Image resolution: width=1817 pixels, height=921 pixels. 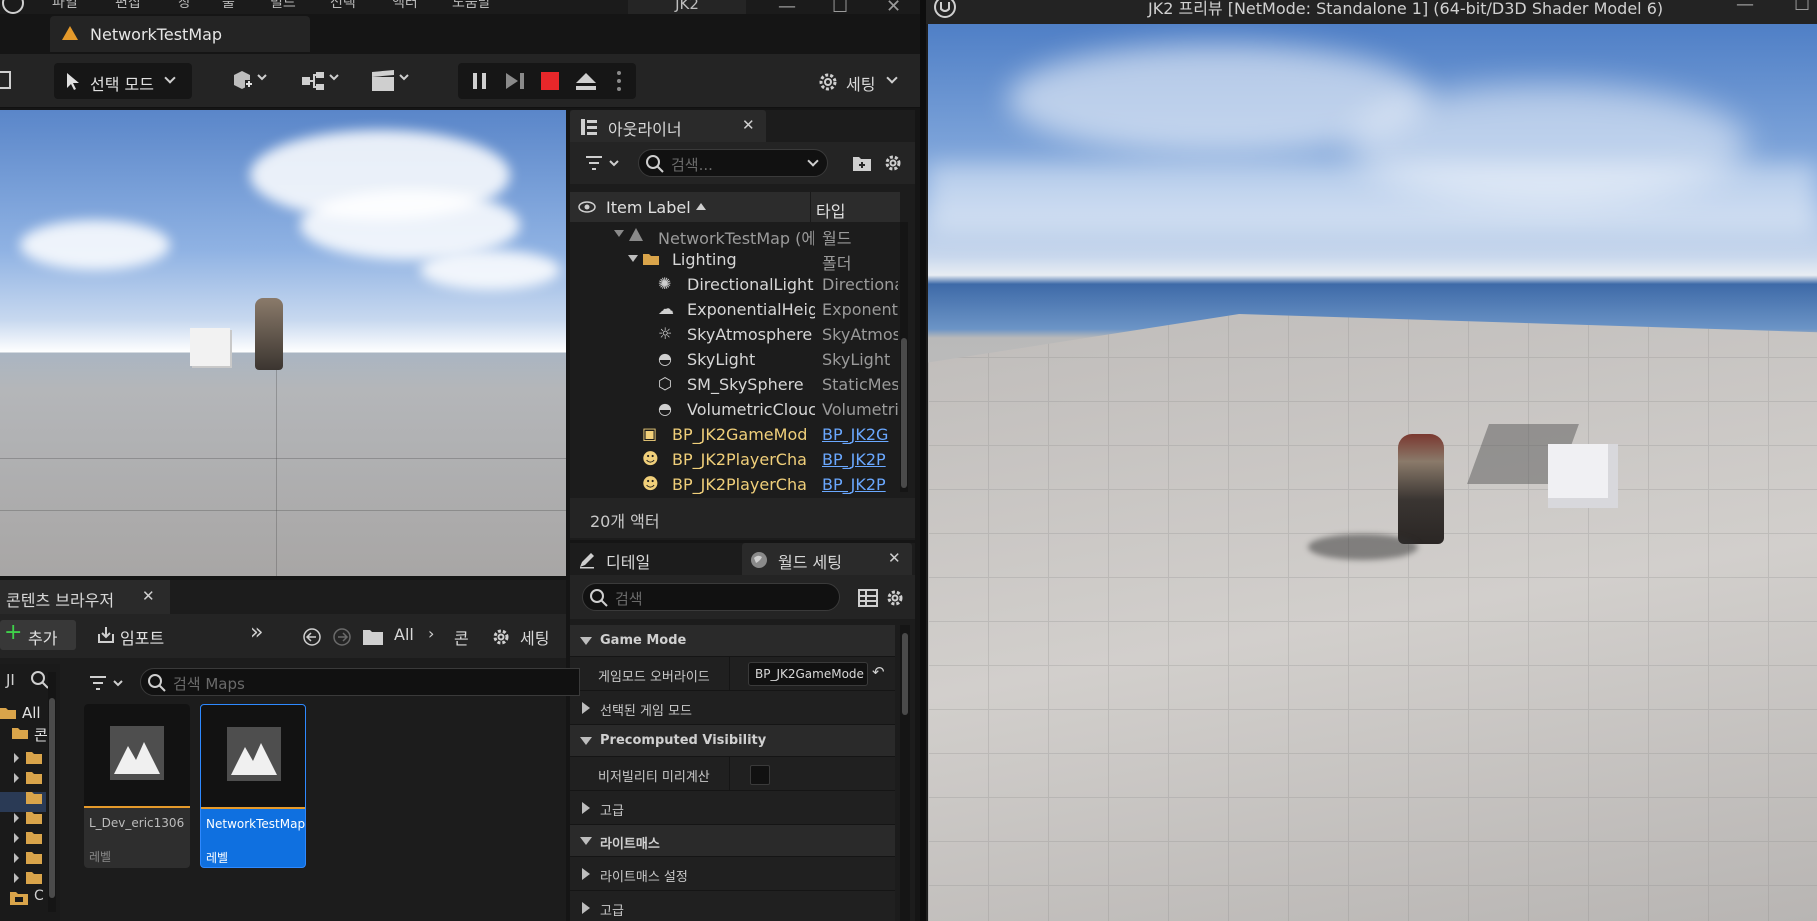 I want to click on search-icon, so click(x=40, y=680).